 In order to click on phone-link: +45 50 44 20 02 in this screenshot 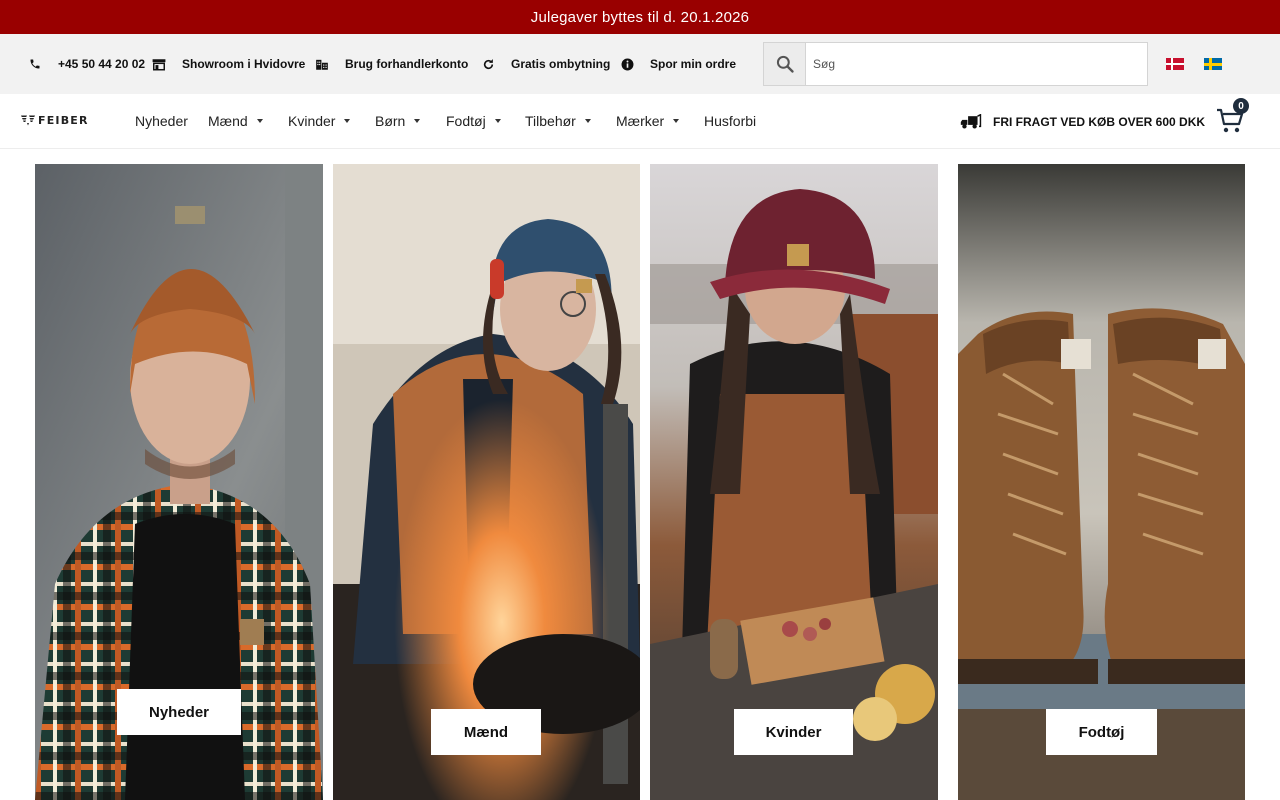, I will do `click(86, 64)`.